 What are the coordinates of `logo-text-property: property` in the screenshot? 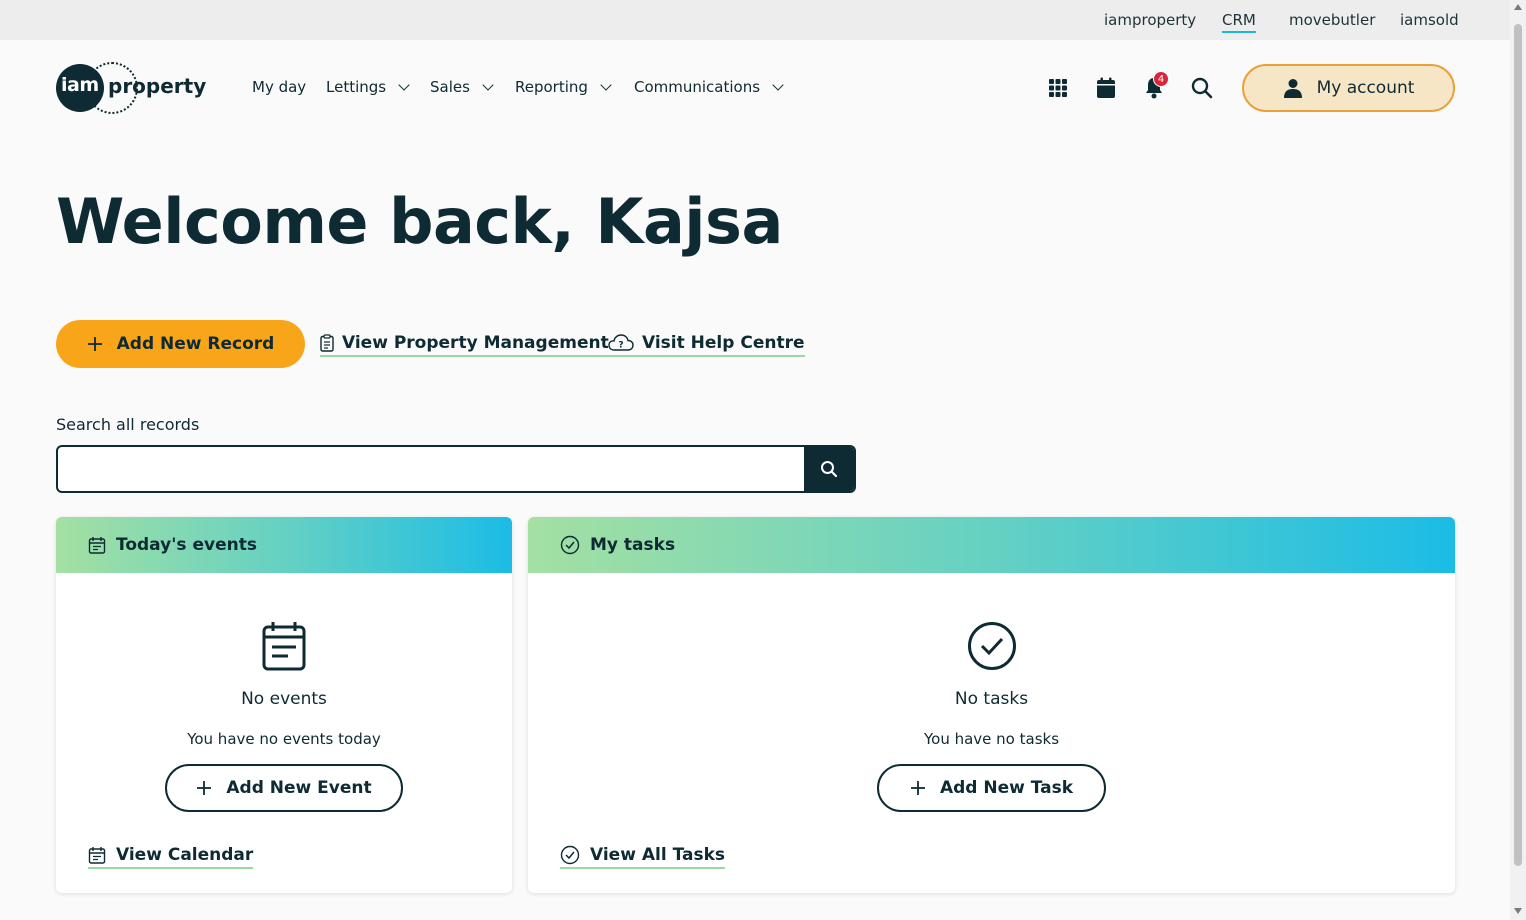 It's located at (157, 86).